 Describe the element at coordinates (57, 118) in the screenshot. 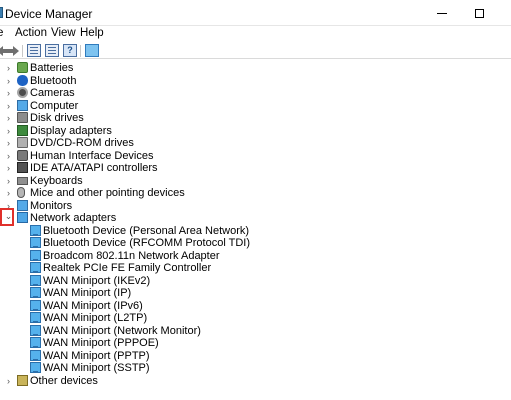

I see `tree-item-label: Disk drives` at that location.